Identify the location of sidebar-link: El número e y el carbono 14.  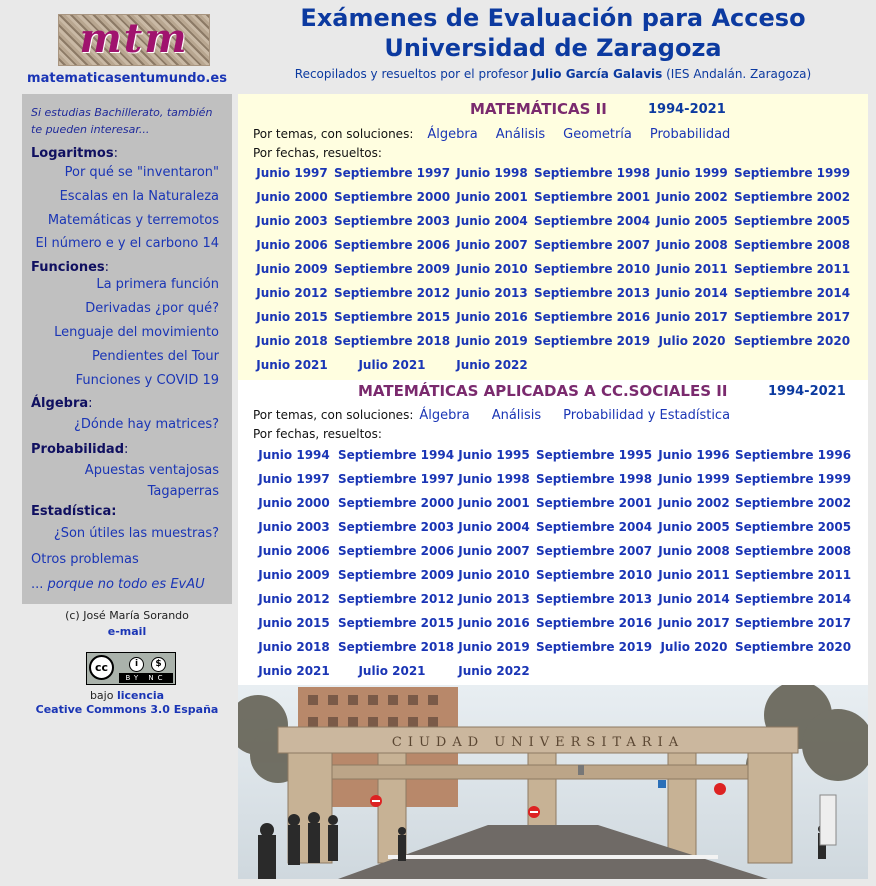
(127, 243).